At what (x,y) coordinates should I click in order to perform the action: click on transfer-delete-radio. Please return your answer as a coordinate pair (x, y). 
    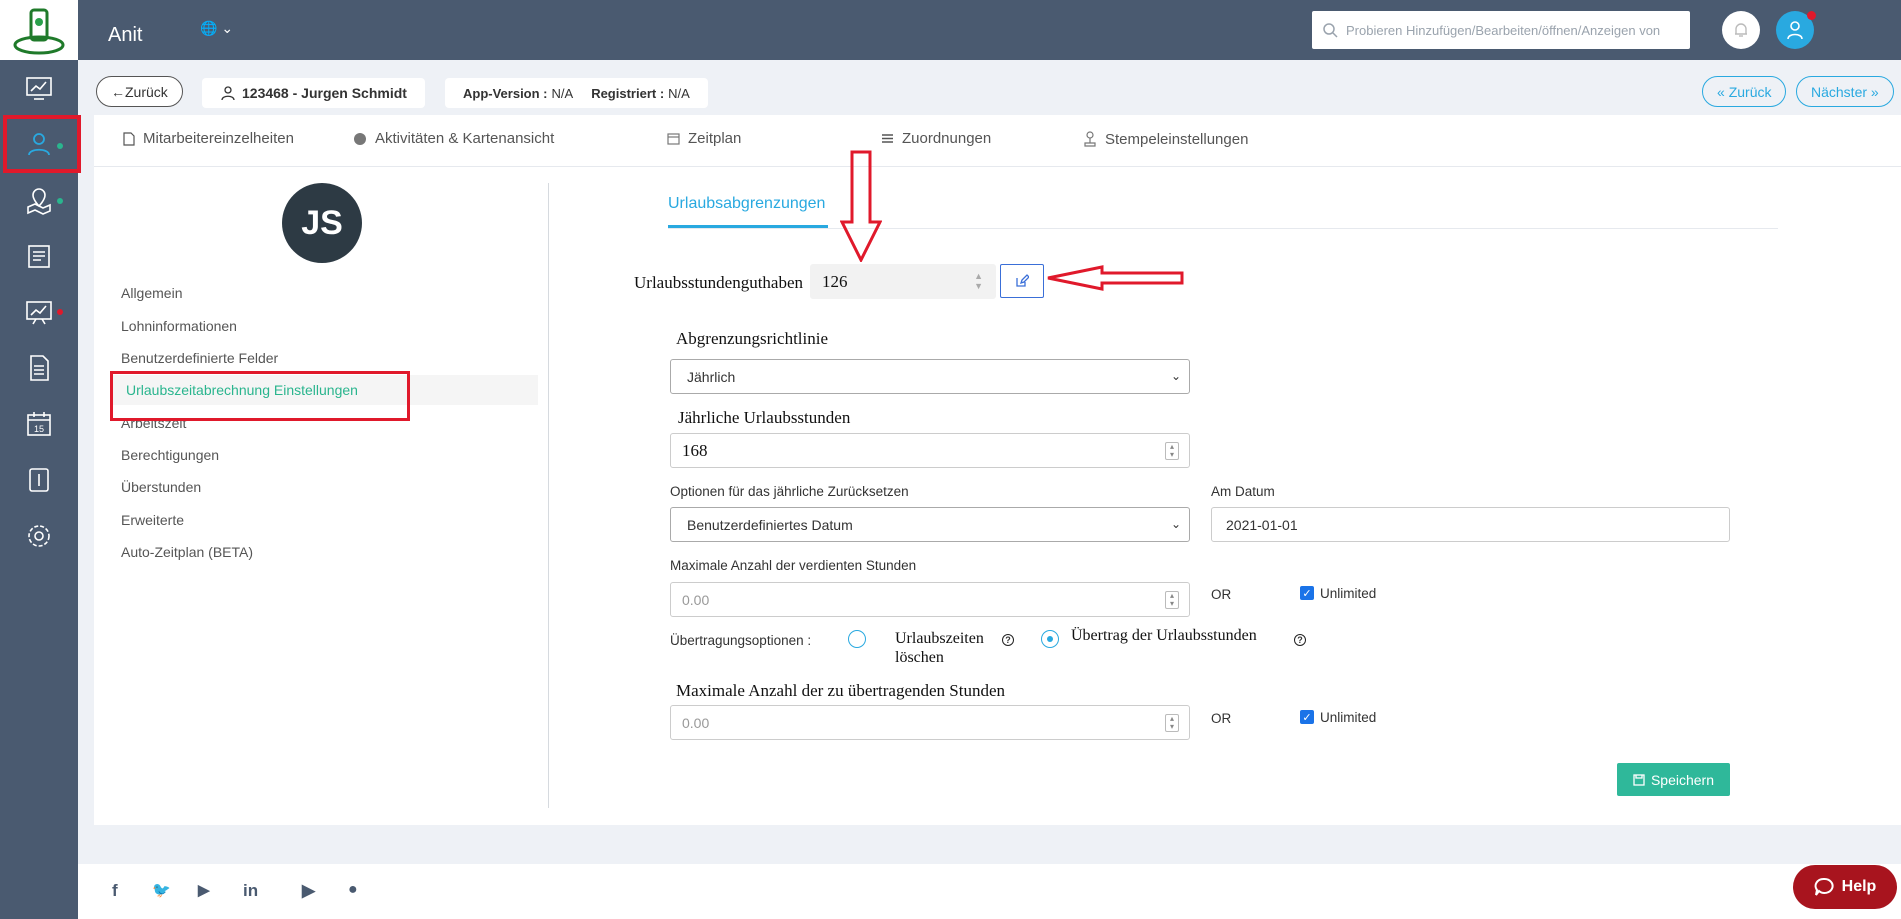
    Looking at the image, I should click on (857, 639).